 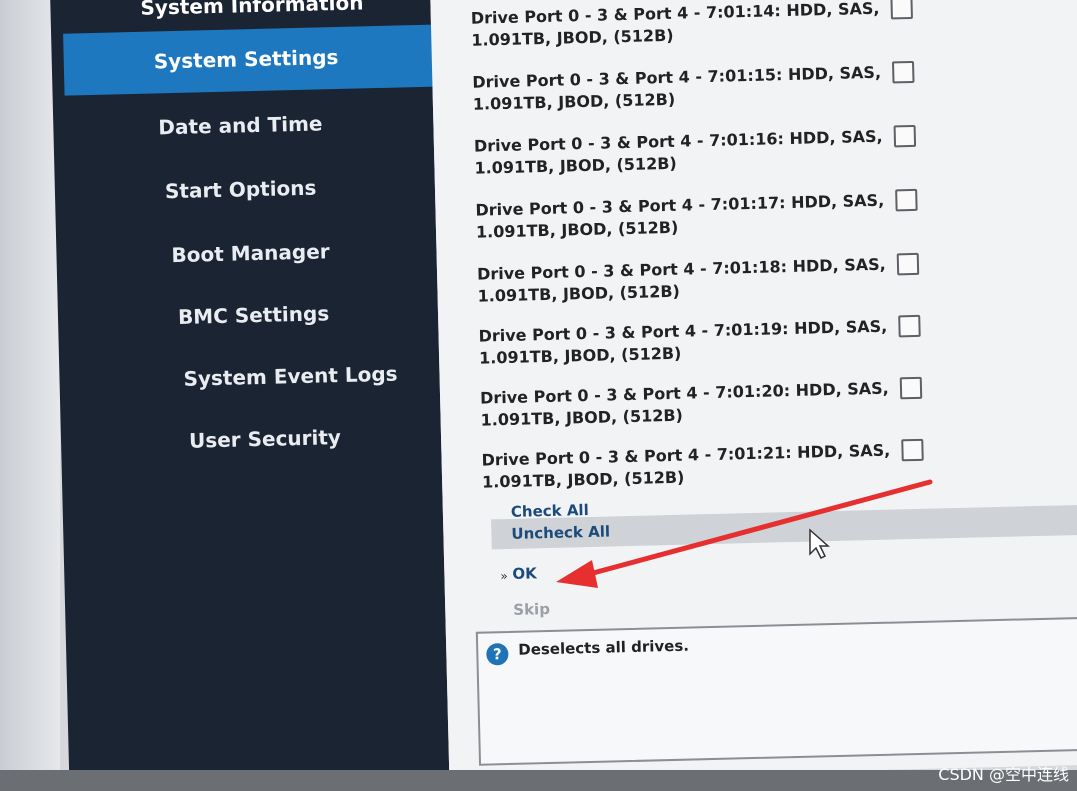 What do you see at coordinates (538, 780) in the screenshot?
I see `bezel-bottom` at bounding box center [538, 780].